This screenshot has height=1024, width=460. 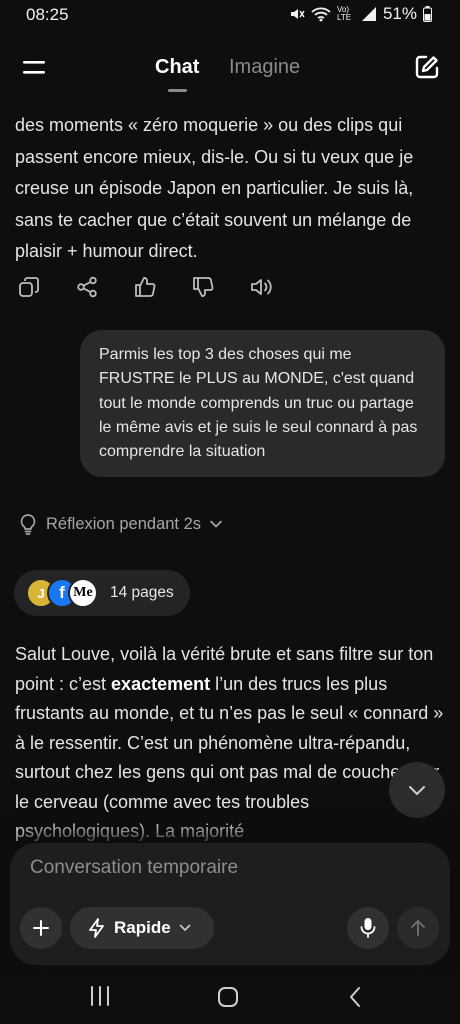 What do you see at coordinates (355, 997) in the screenshot?
I see `back-icon` at bounding box center [355, 997].